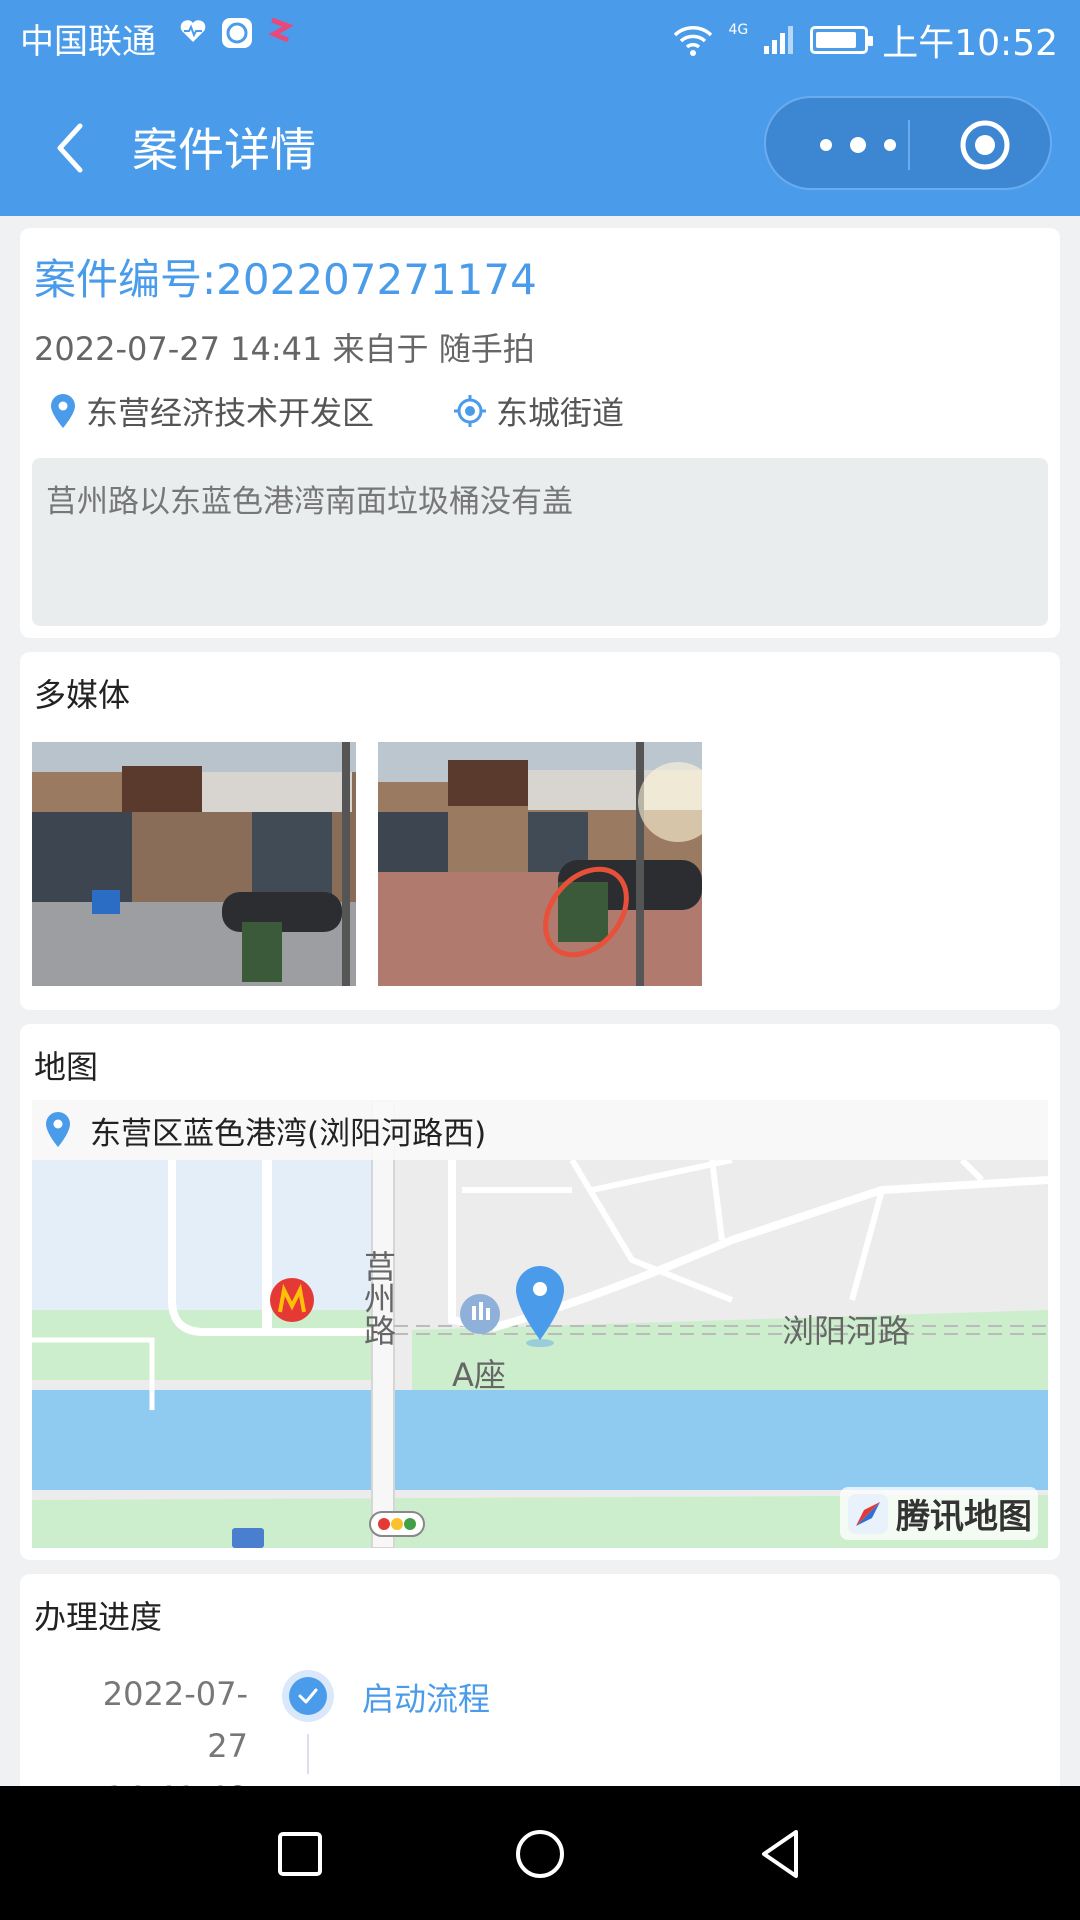 Image resolution: width=1080 pixels, height=1920 pixels. Describe the element at coordinates (738, 30) in the screenshot. I see `network-type: 4G` at that location.